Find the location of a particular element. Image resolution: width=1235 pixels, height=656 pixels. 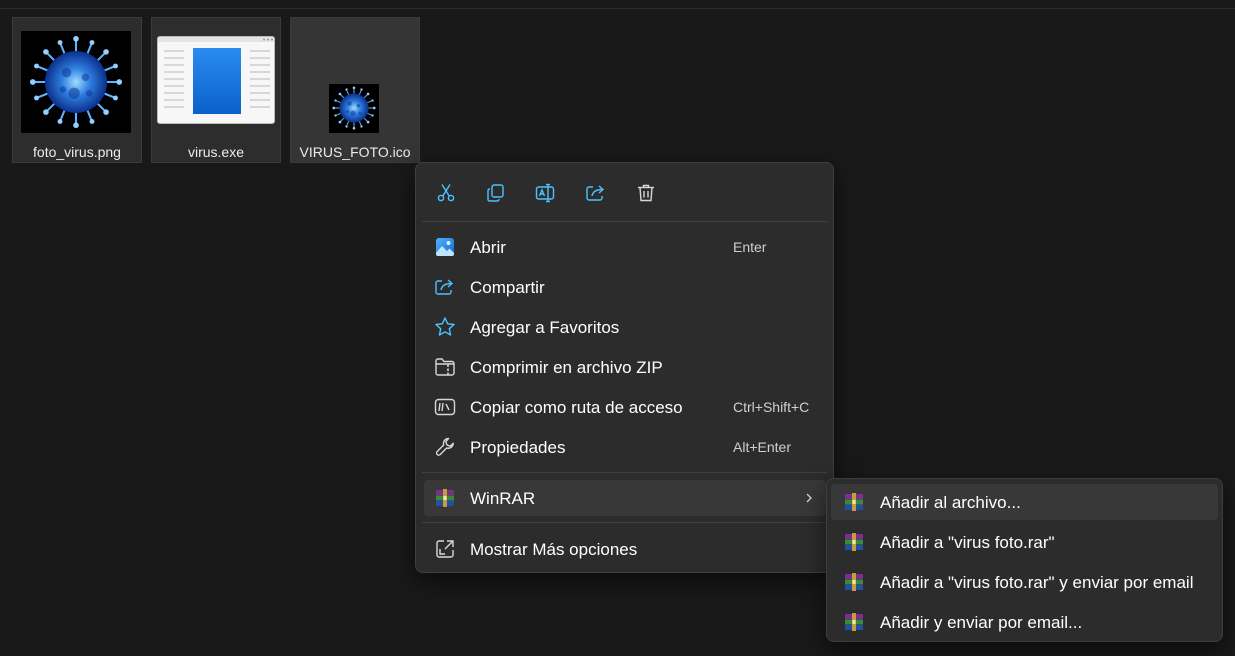

submenu-item-anadir-virus-foto-rar: Añadir a "virus foto.rar" is located at coordinates (1024, 542).